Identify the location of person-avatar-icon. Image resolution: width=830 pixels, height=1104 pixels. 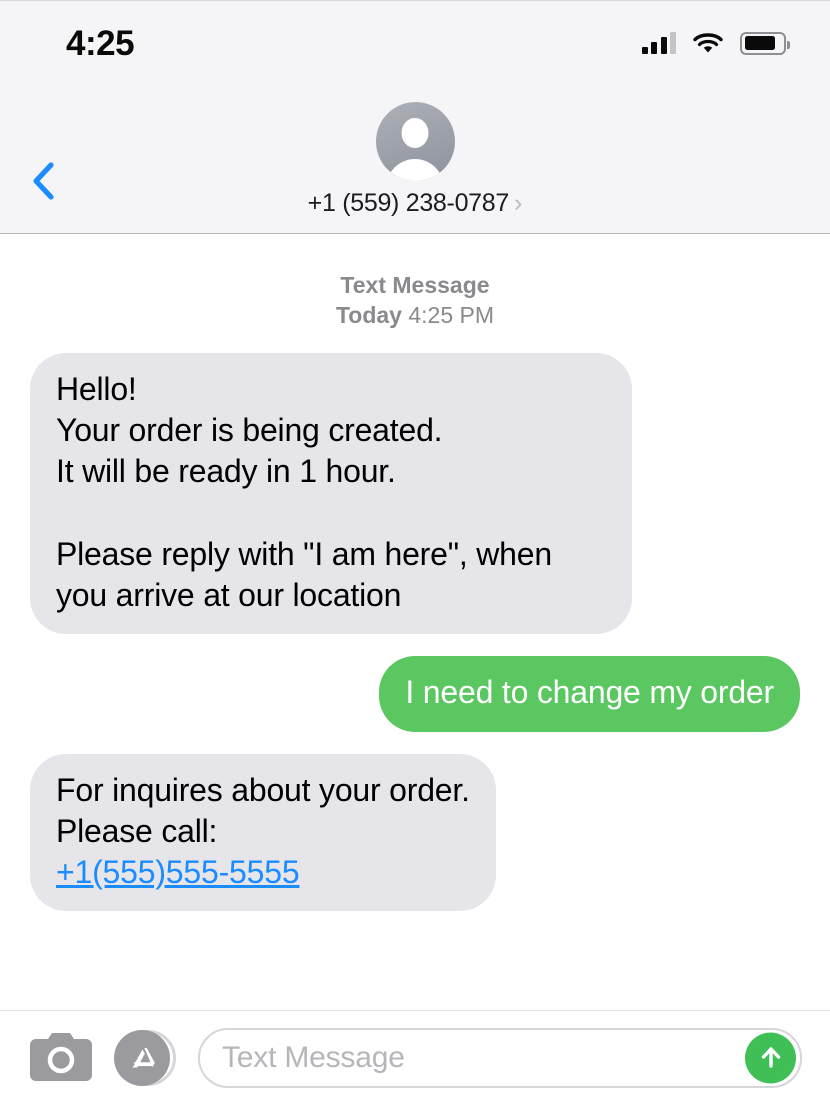
(415, 141).